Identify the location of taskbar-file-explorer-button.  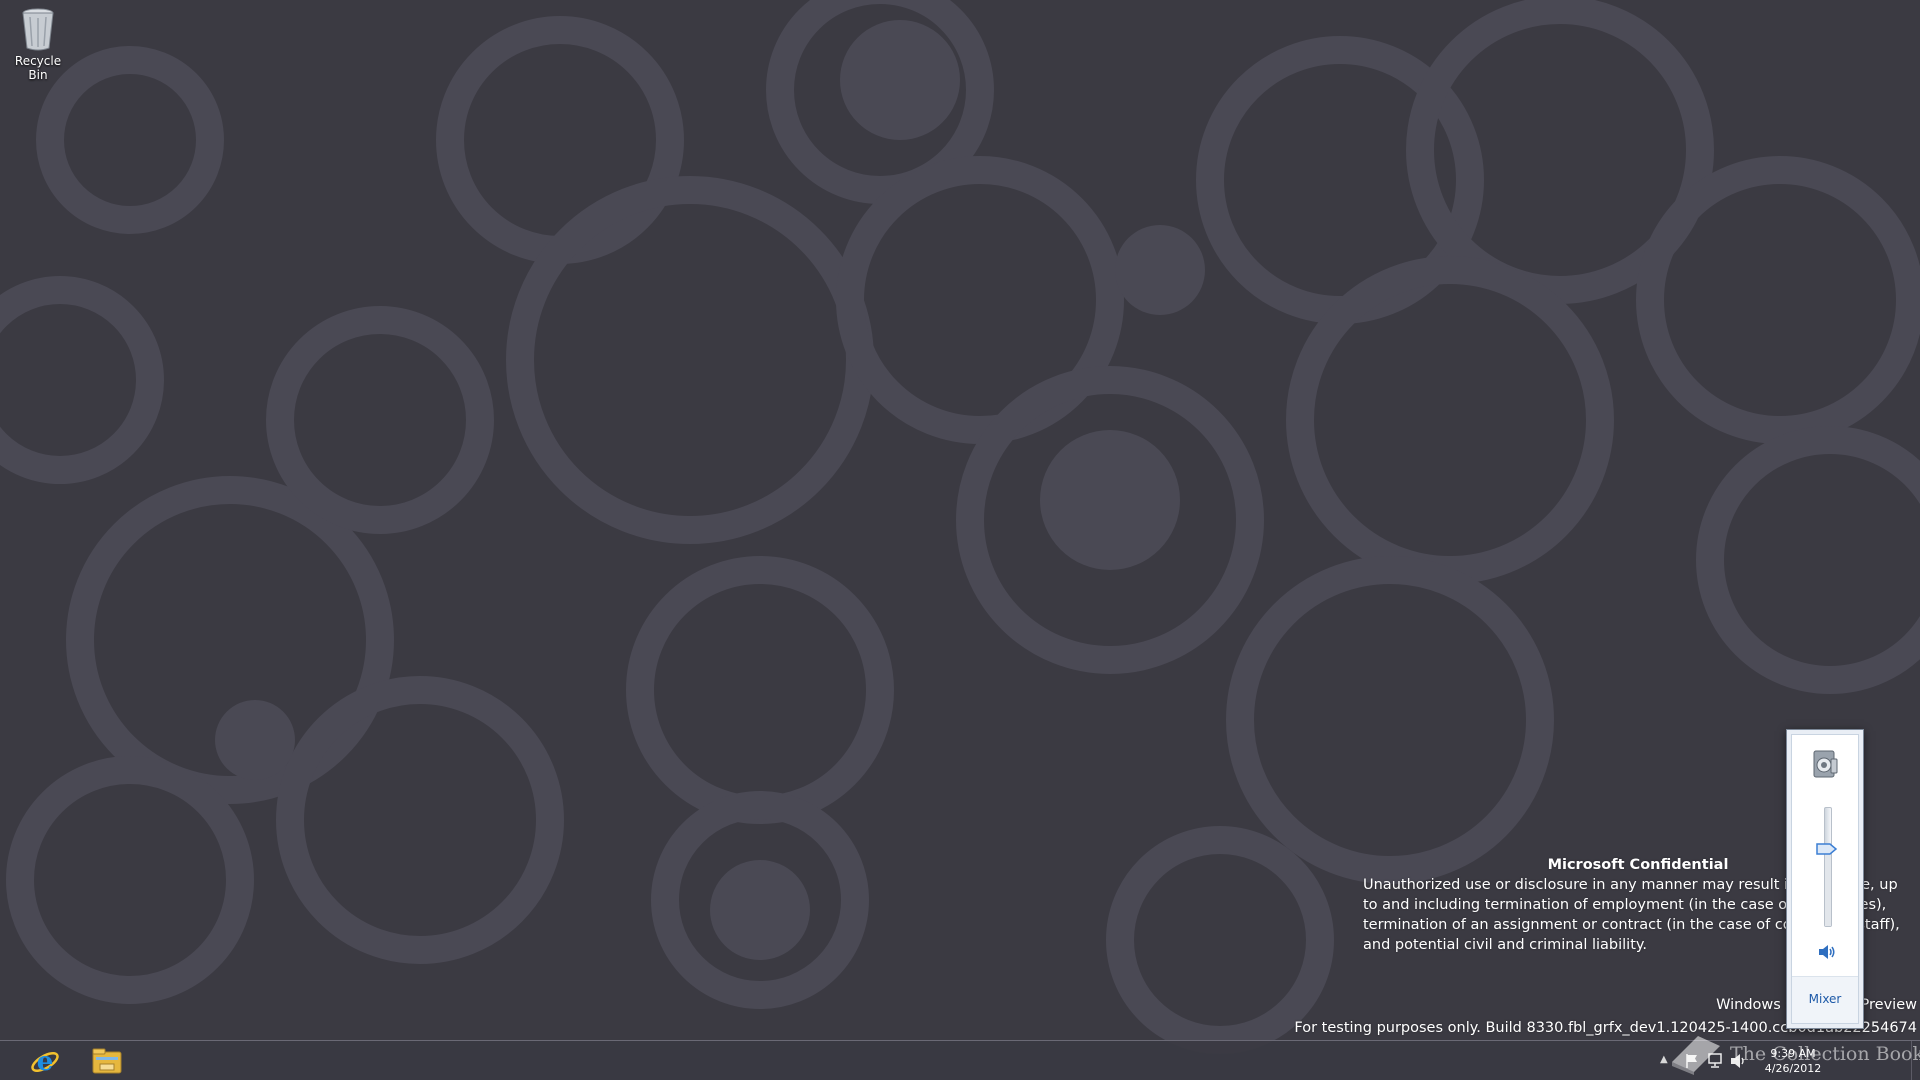
(107, 1060).